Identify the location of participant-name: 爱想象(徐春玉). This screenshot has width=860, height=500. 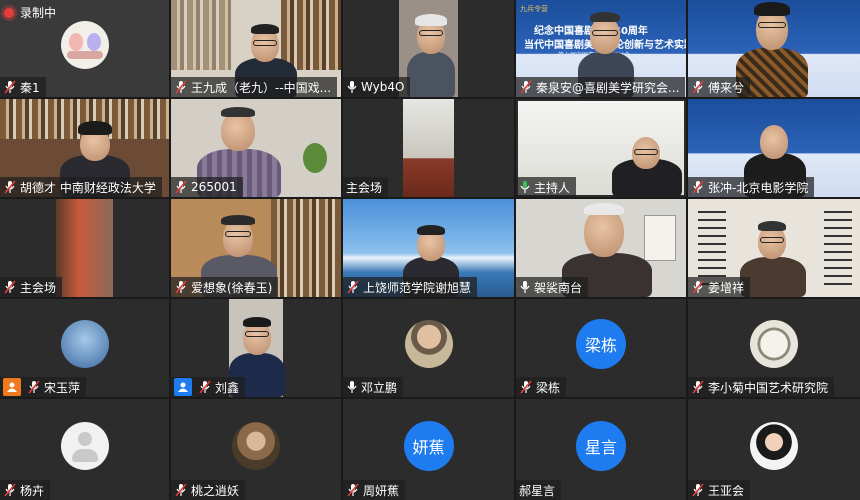
(232, 287).